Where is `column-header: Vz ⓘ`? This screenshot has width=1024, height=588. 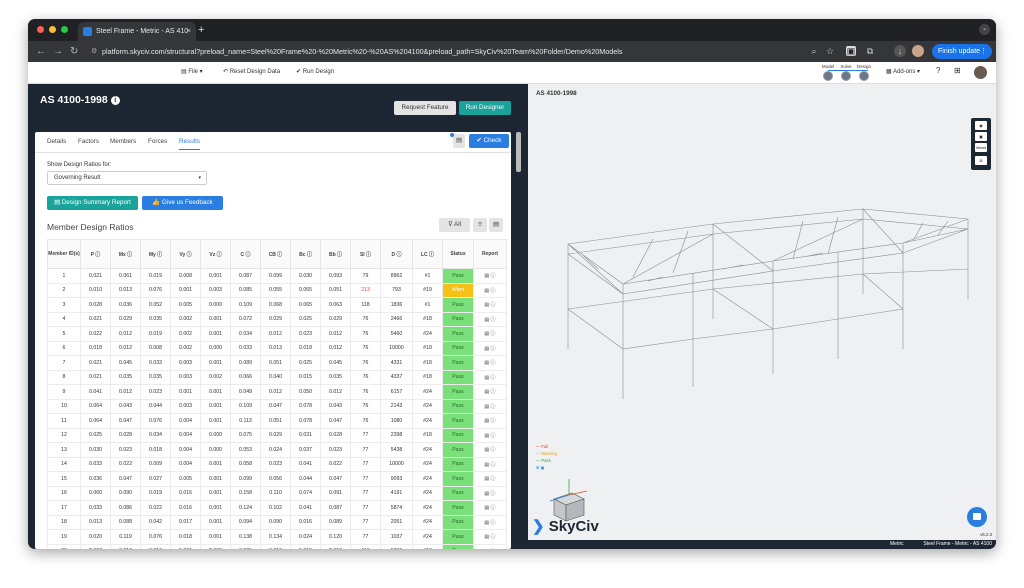
column-header: Vz ⓘ is located at coordinates (215, 254).